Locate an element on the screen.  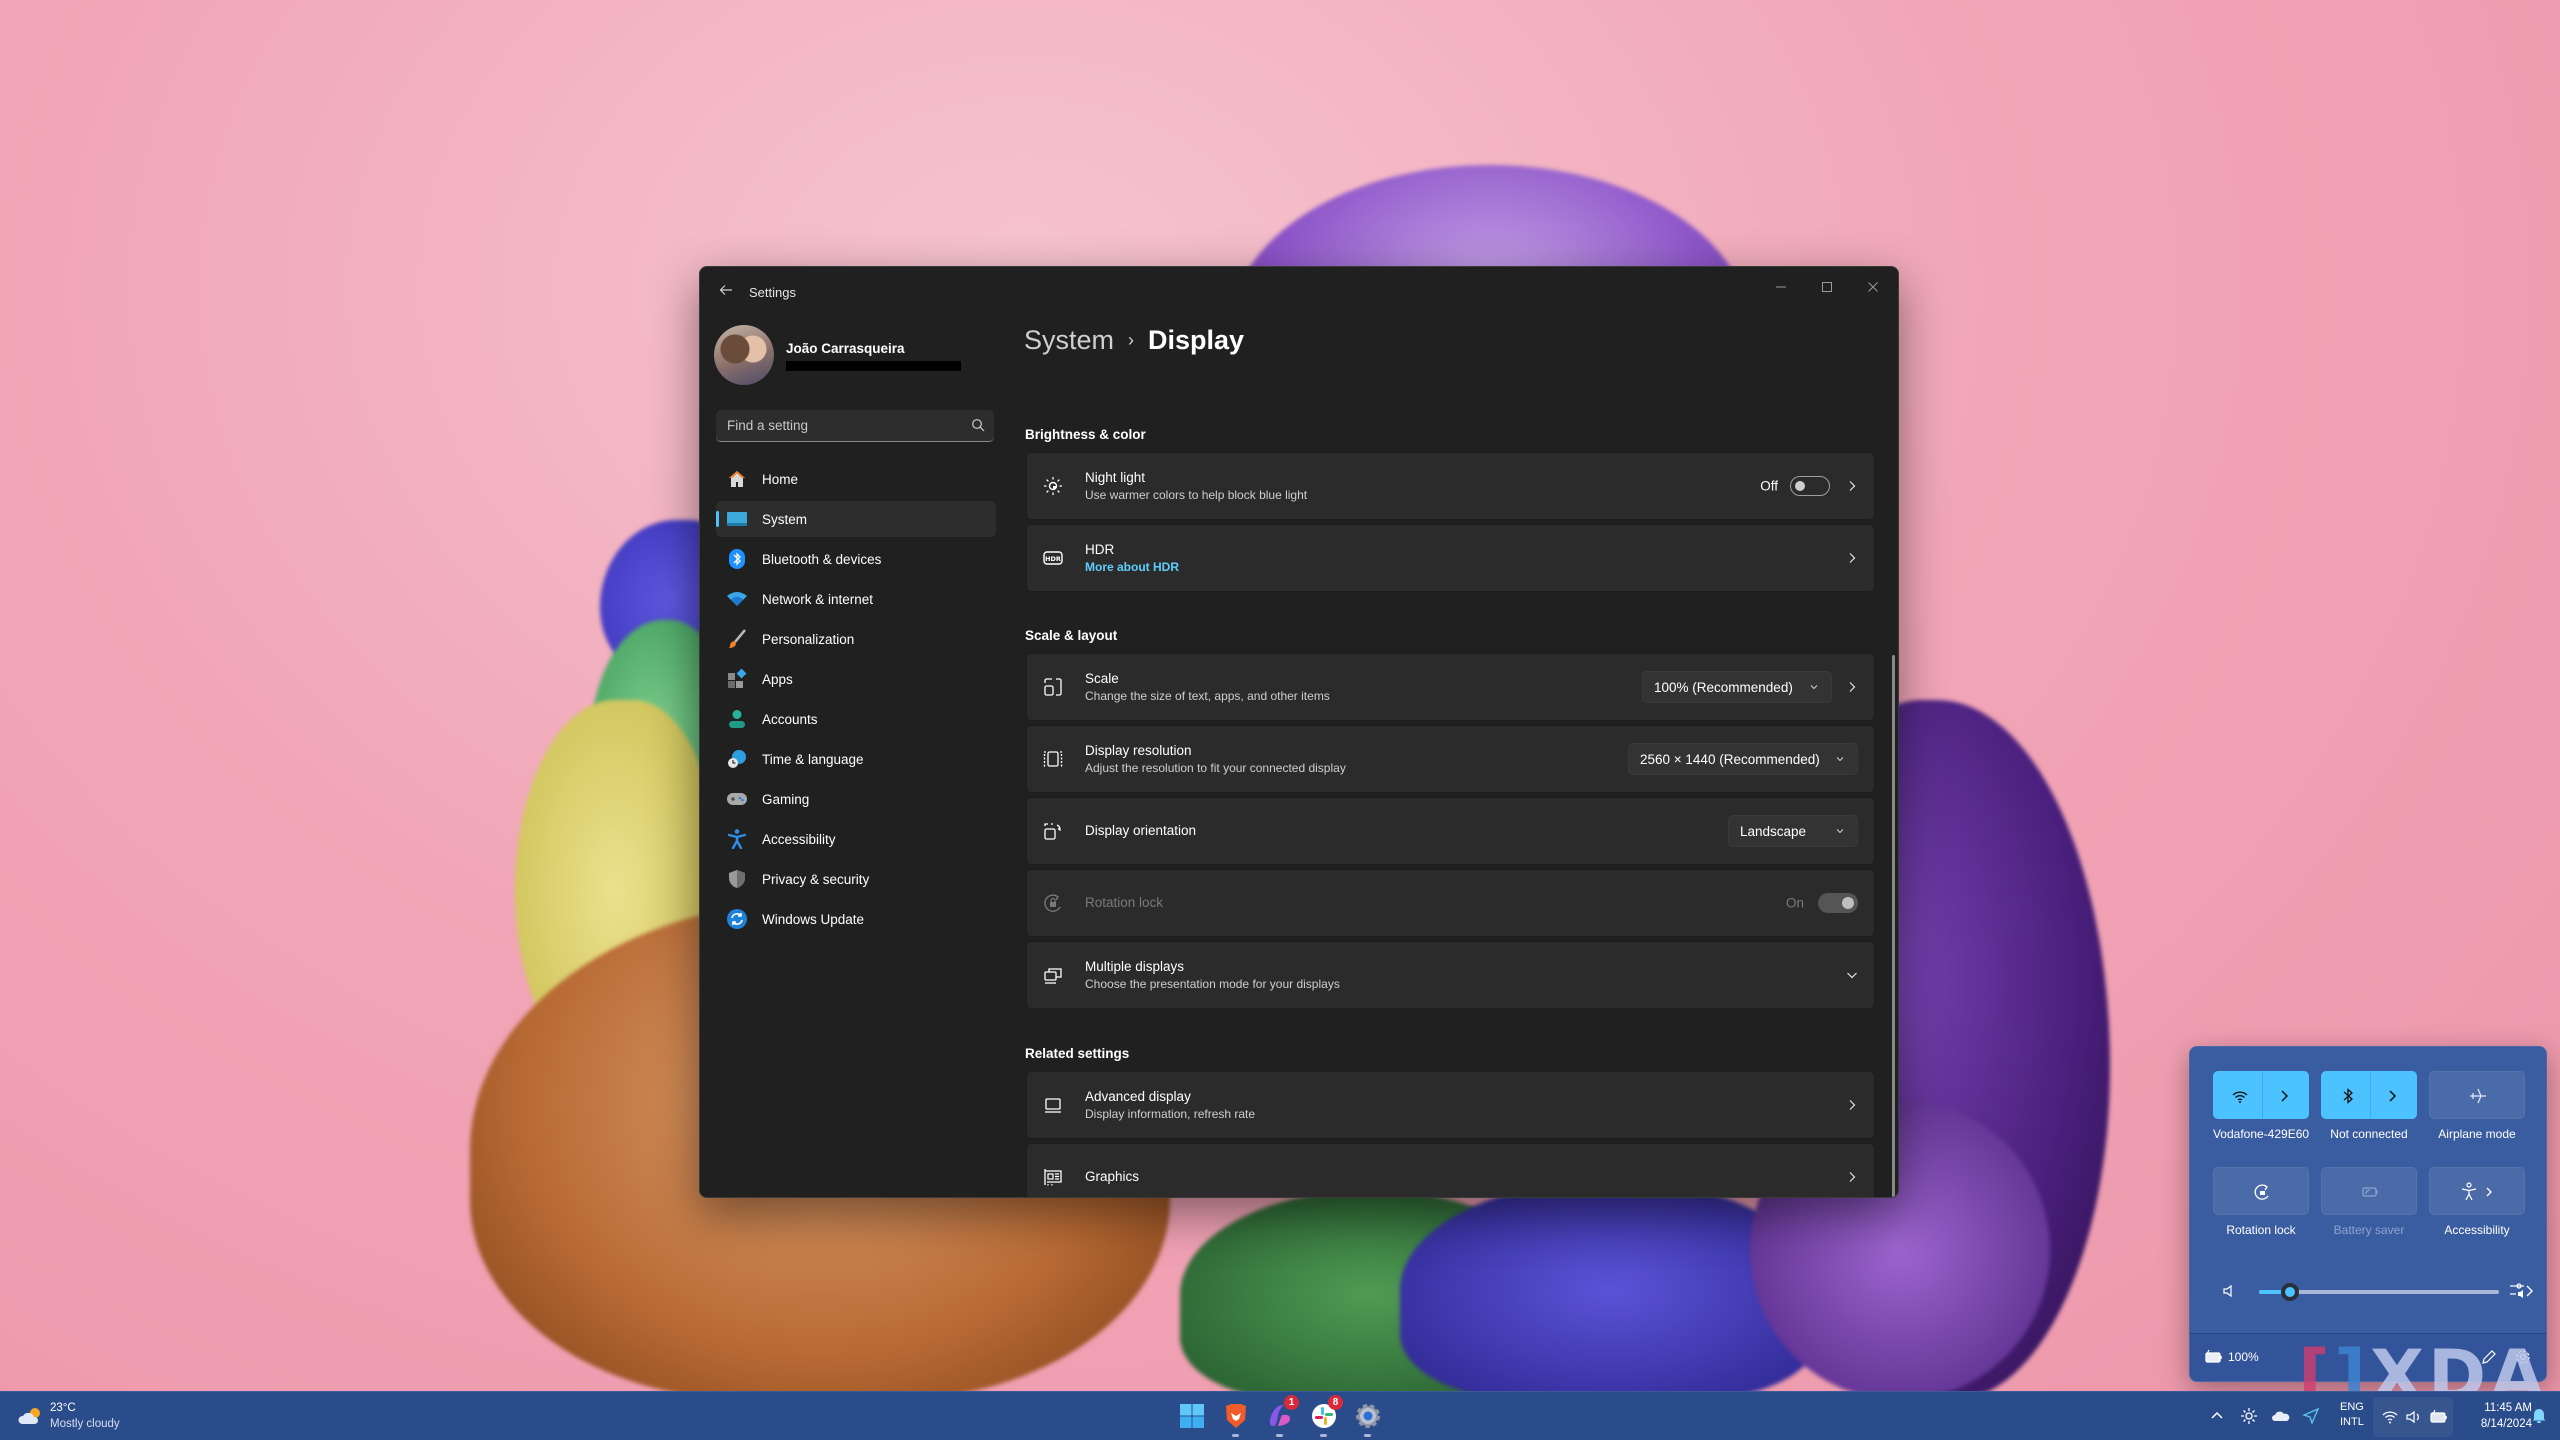
resolution-dropdown: 2560 × 1440 (Recommended) is located at coordinates (1743, 759).